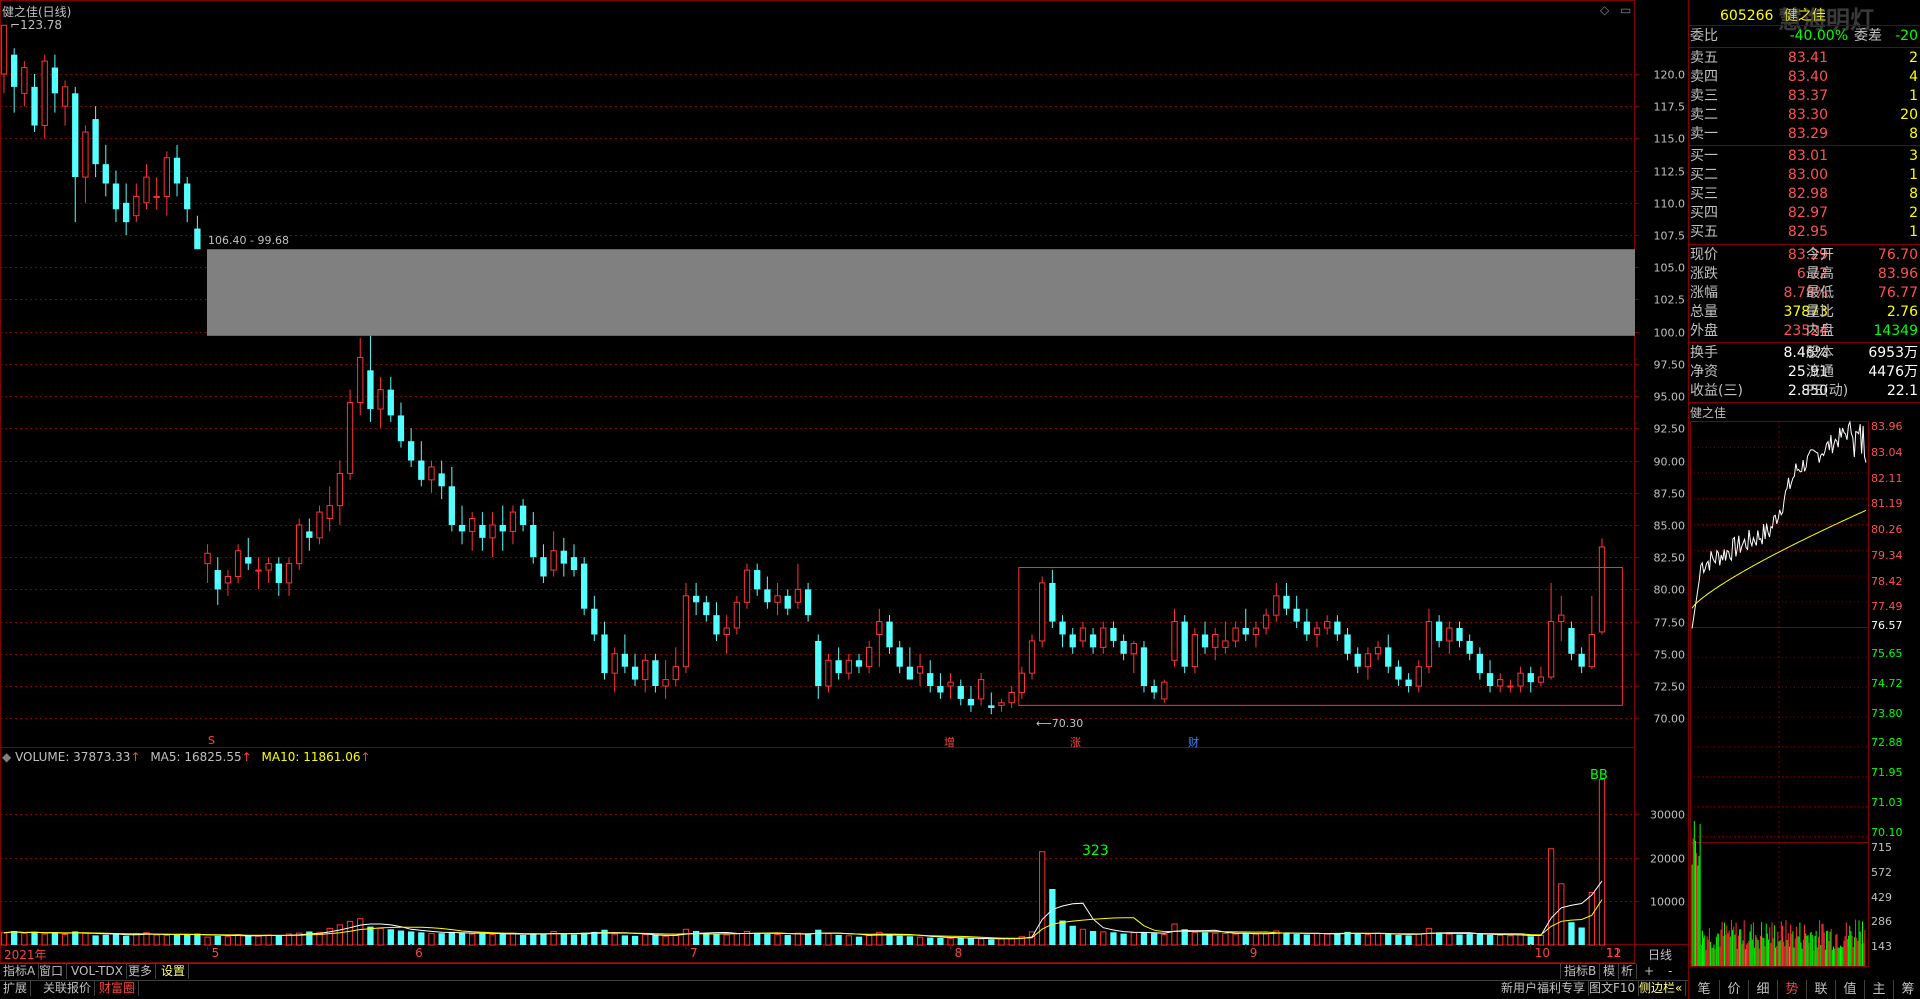 Image resolution: width=1920 pixels, height=999 pixels. I want to click on max-price-label: ⌐123.78, so click(36, 25).